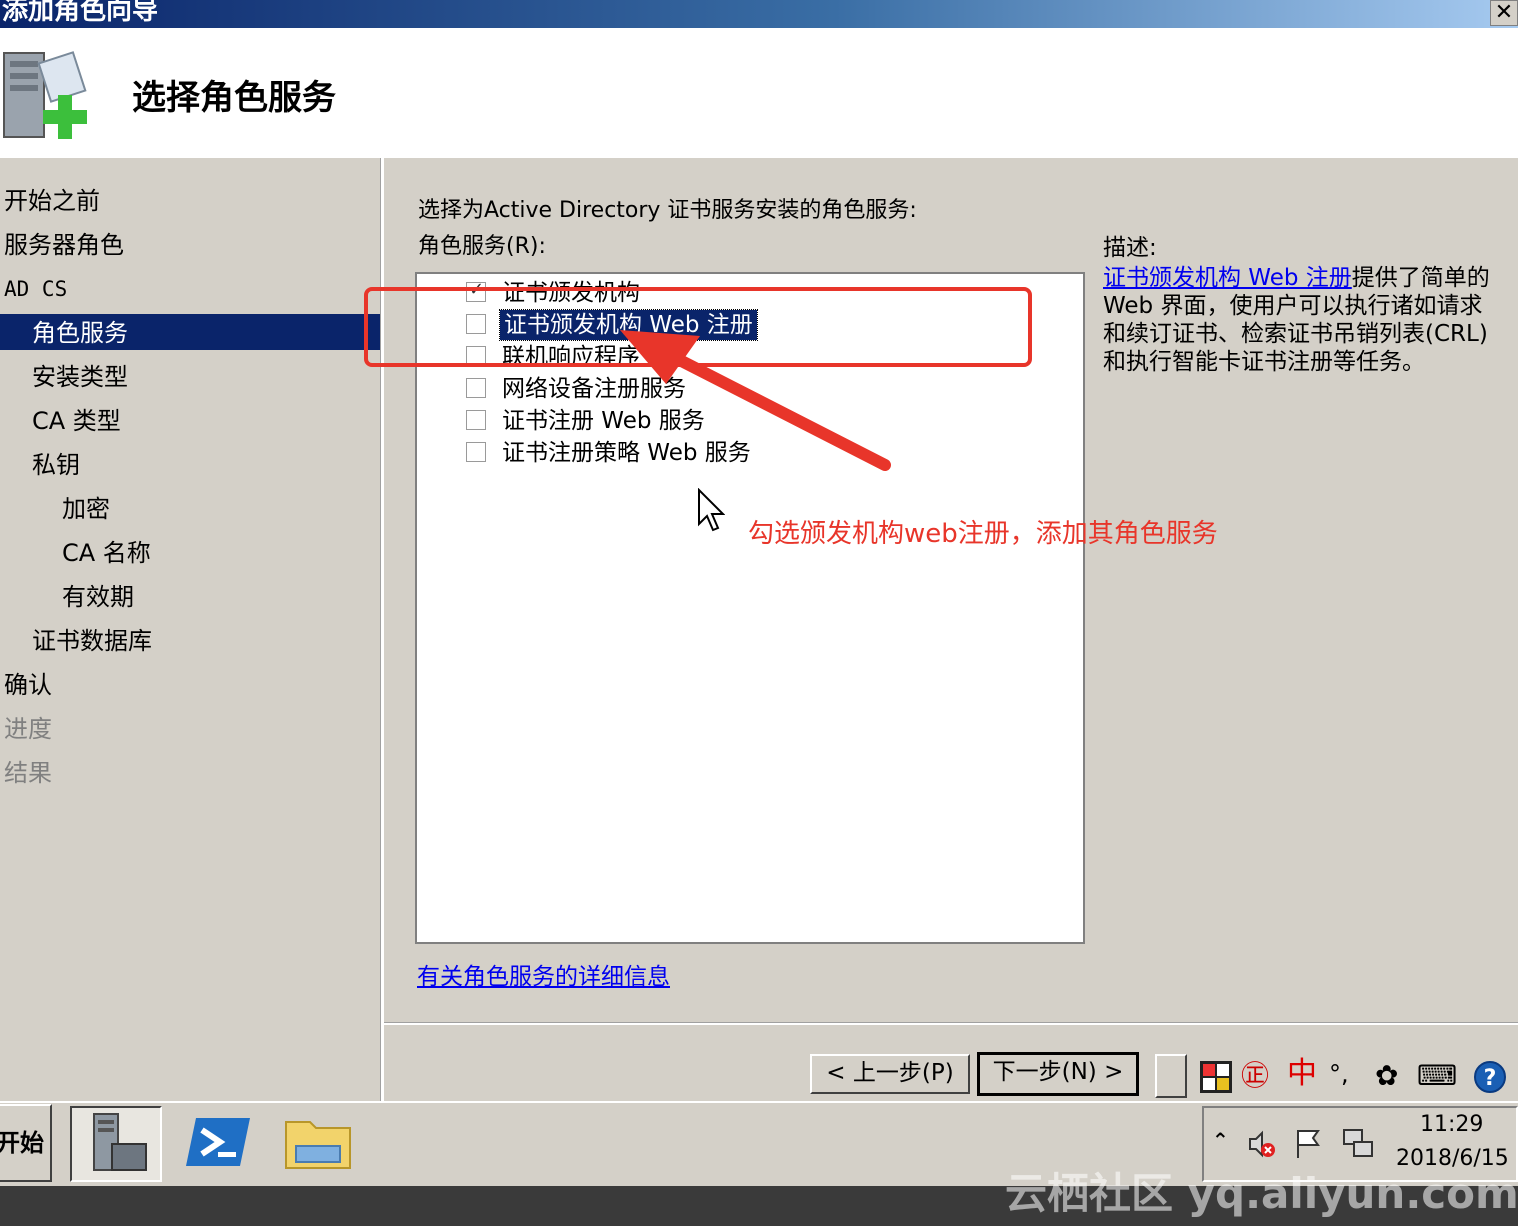  Describe the element at coordinates (218, 1142) in the screenshot. I see `powershell-icon` at that location.